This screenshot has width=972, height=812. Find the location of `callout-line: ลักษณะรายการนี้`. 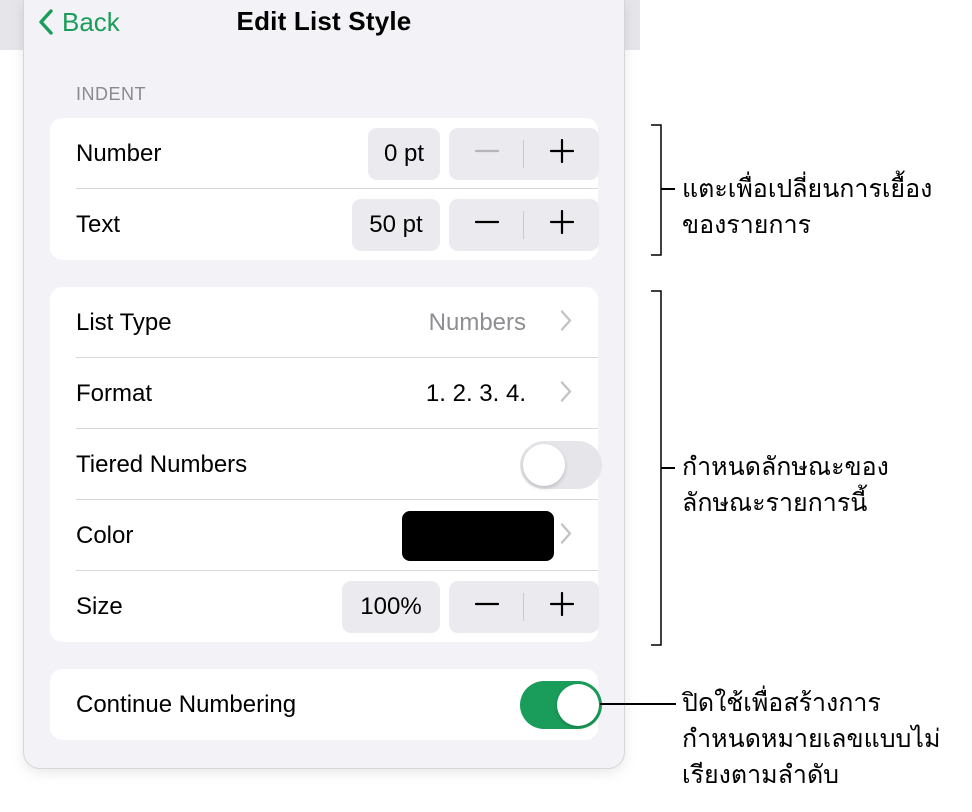

callout-line: ลักษณะรายการนี้ is located at coordinates (775, 502).